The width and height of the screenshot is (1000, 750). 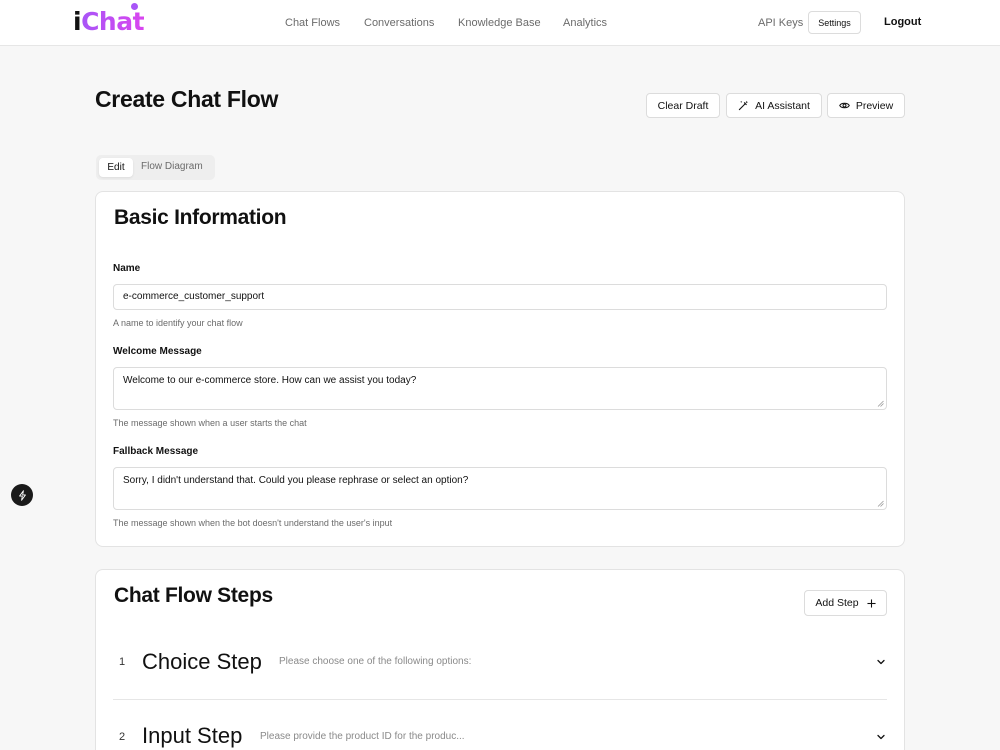 I want to click on step-number: 2, so click(x=122, y=737).